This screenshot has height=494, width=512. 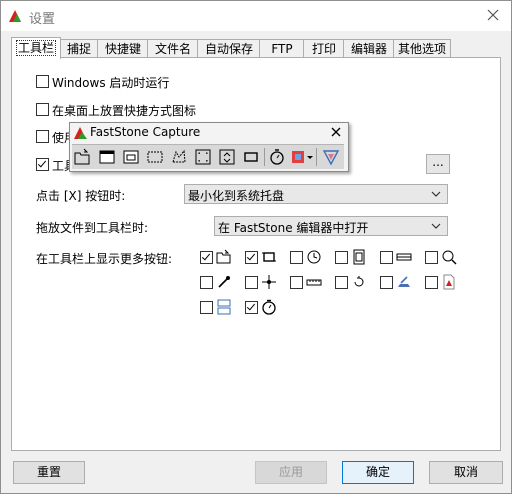 What do you see at coordinates (386, 257) in the screenshot?
I see `extra-checkbox-scroll` at bounding box center [386, 257].